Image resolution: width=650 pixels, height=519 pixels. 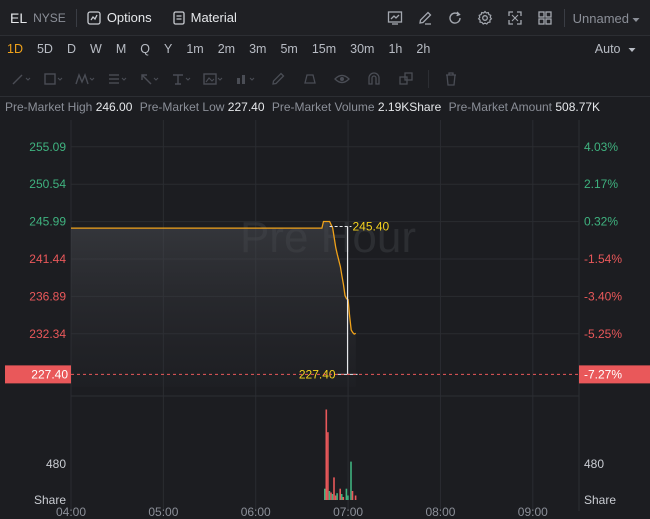 I want to click on drawing-toolbar, so click(x=325, y=79).